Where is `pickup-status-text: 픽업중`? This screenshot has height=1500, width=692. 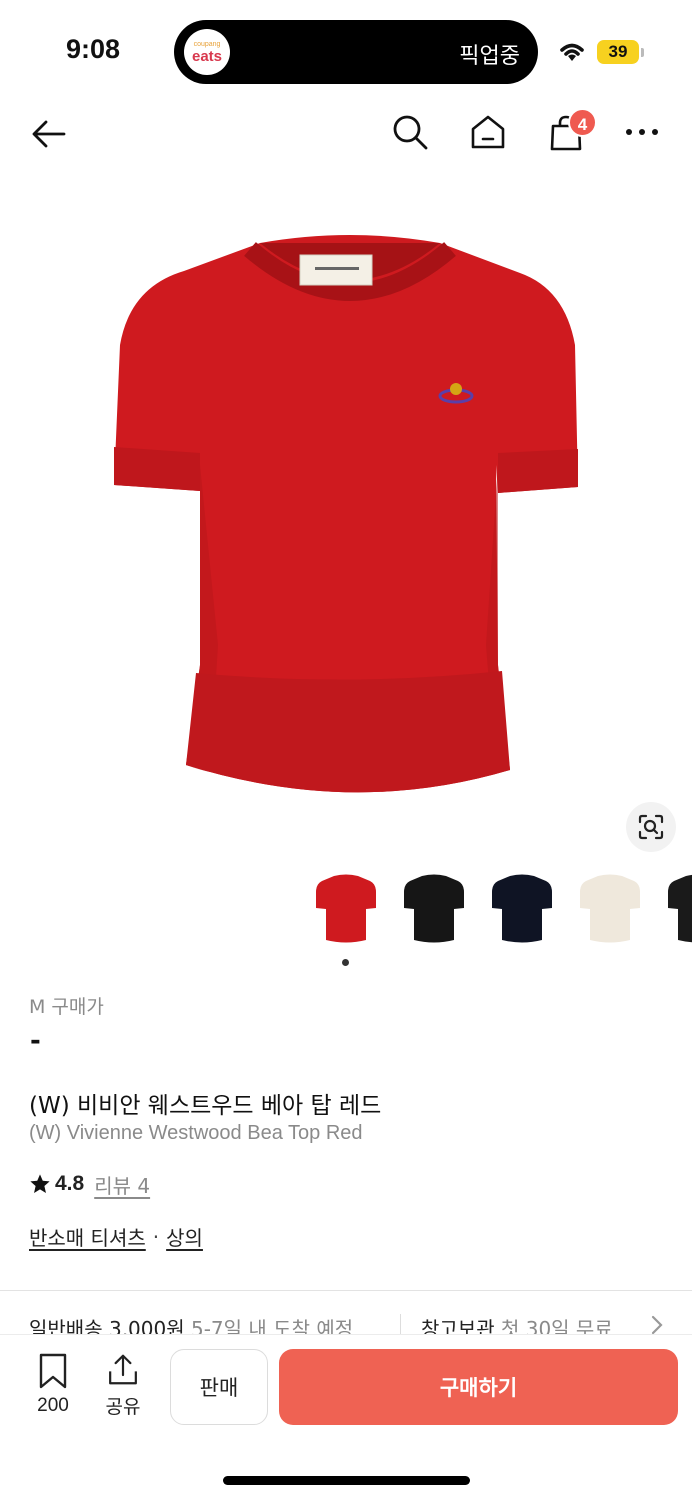 pickup-status-text: 픽업중 is located at coordinates (489, 56).